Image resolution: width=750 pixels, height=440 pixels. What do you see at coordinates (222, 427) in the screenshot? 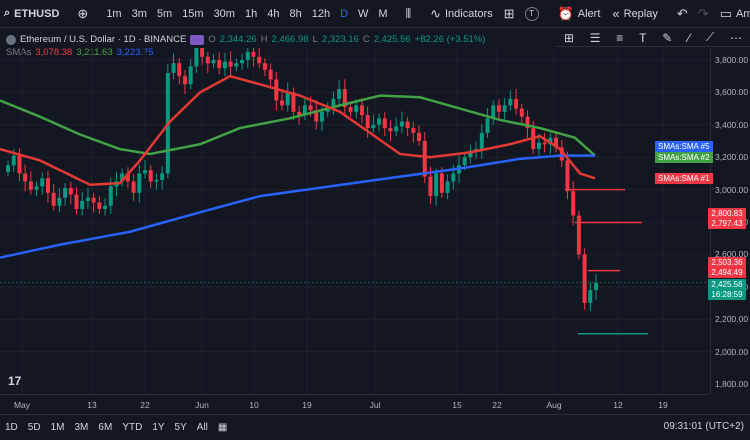
I see `calendar-icon: ▦` at bounding box center [222, 427].